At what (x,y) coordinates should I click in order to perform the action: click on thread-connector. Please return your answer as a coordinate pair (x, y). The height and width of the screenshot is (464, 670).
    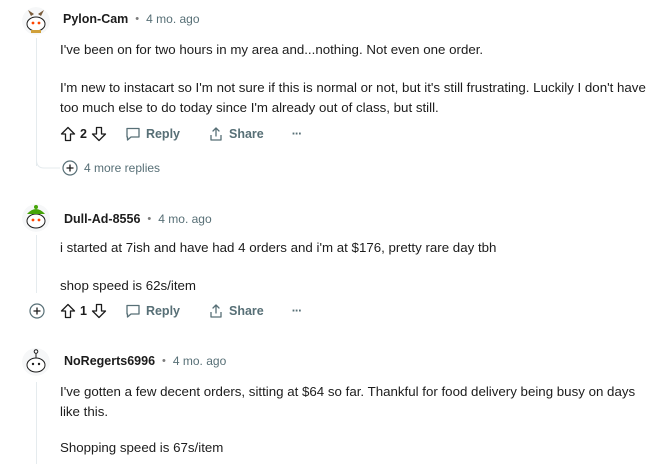
    Looking at the image, I should click on (48, 159).